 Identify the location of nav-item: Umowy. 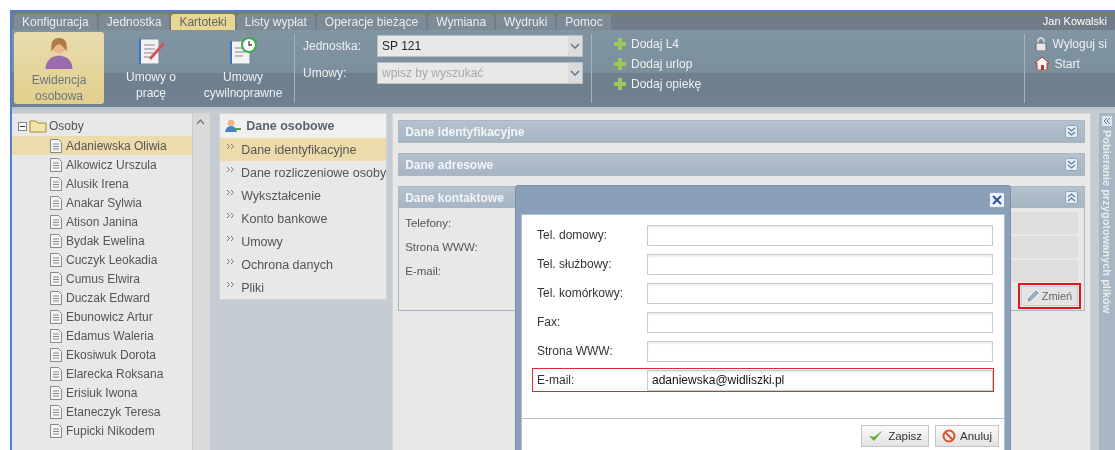
(303, 241).